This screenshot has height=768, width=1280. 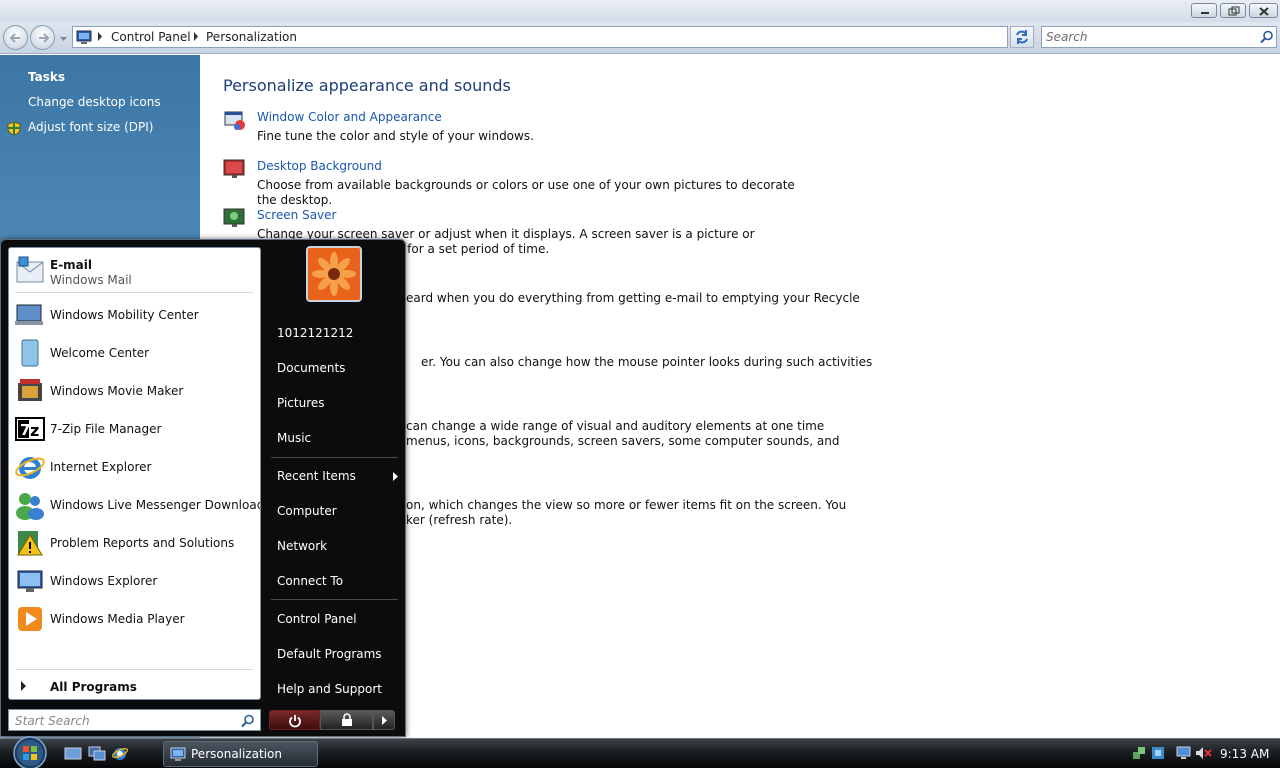 I want to click on control-panel-icon, so click(x=178, y=754).